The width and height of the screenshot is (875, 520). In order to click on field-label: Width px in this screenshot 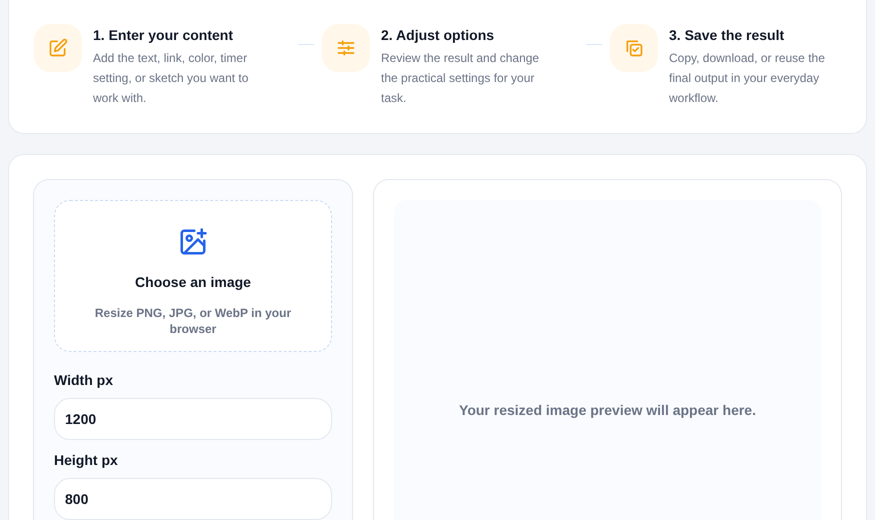, I will do `click(84, 380)`.